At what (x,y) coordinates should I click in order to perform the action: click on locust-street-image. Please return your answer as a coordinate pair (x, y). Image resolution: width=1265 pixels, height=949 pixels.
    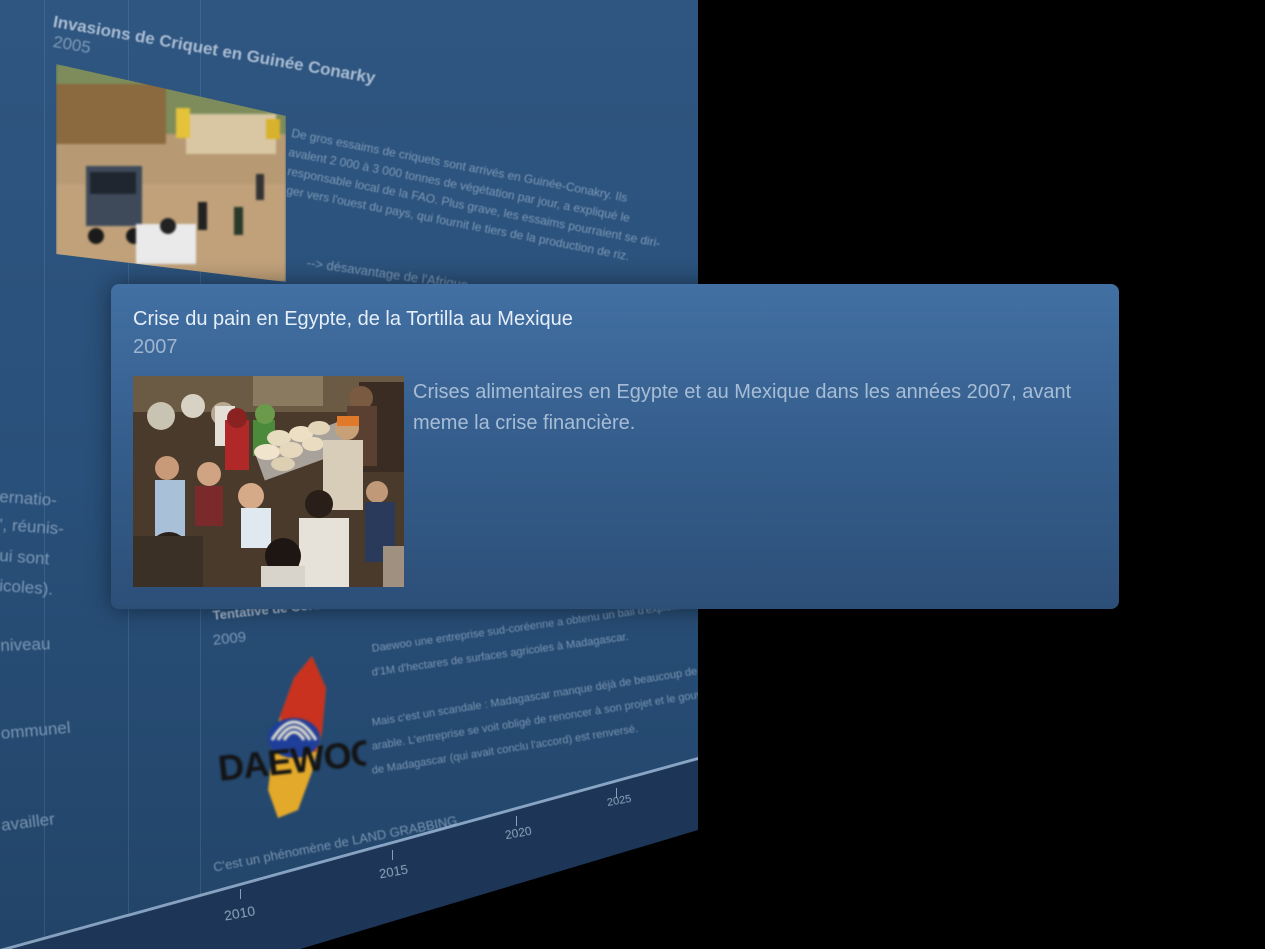
    Looking at the image, I should click on (171, 173).